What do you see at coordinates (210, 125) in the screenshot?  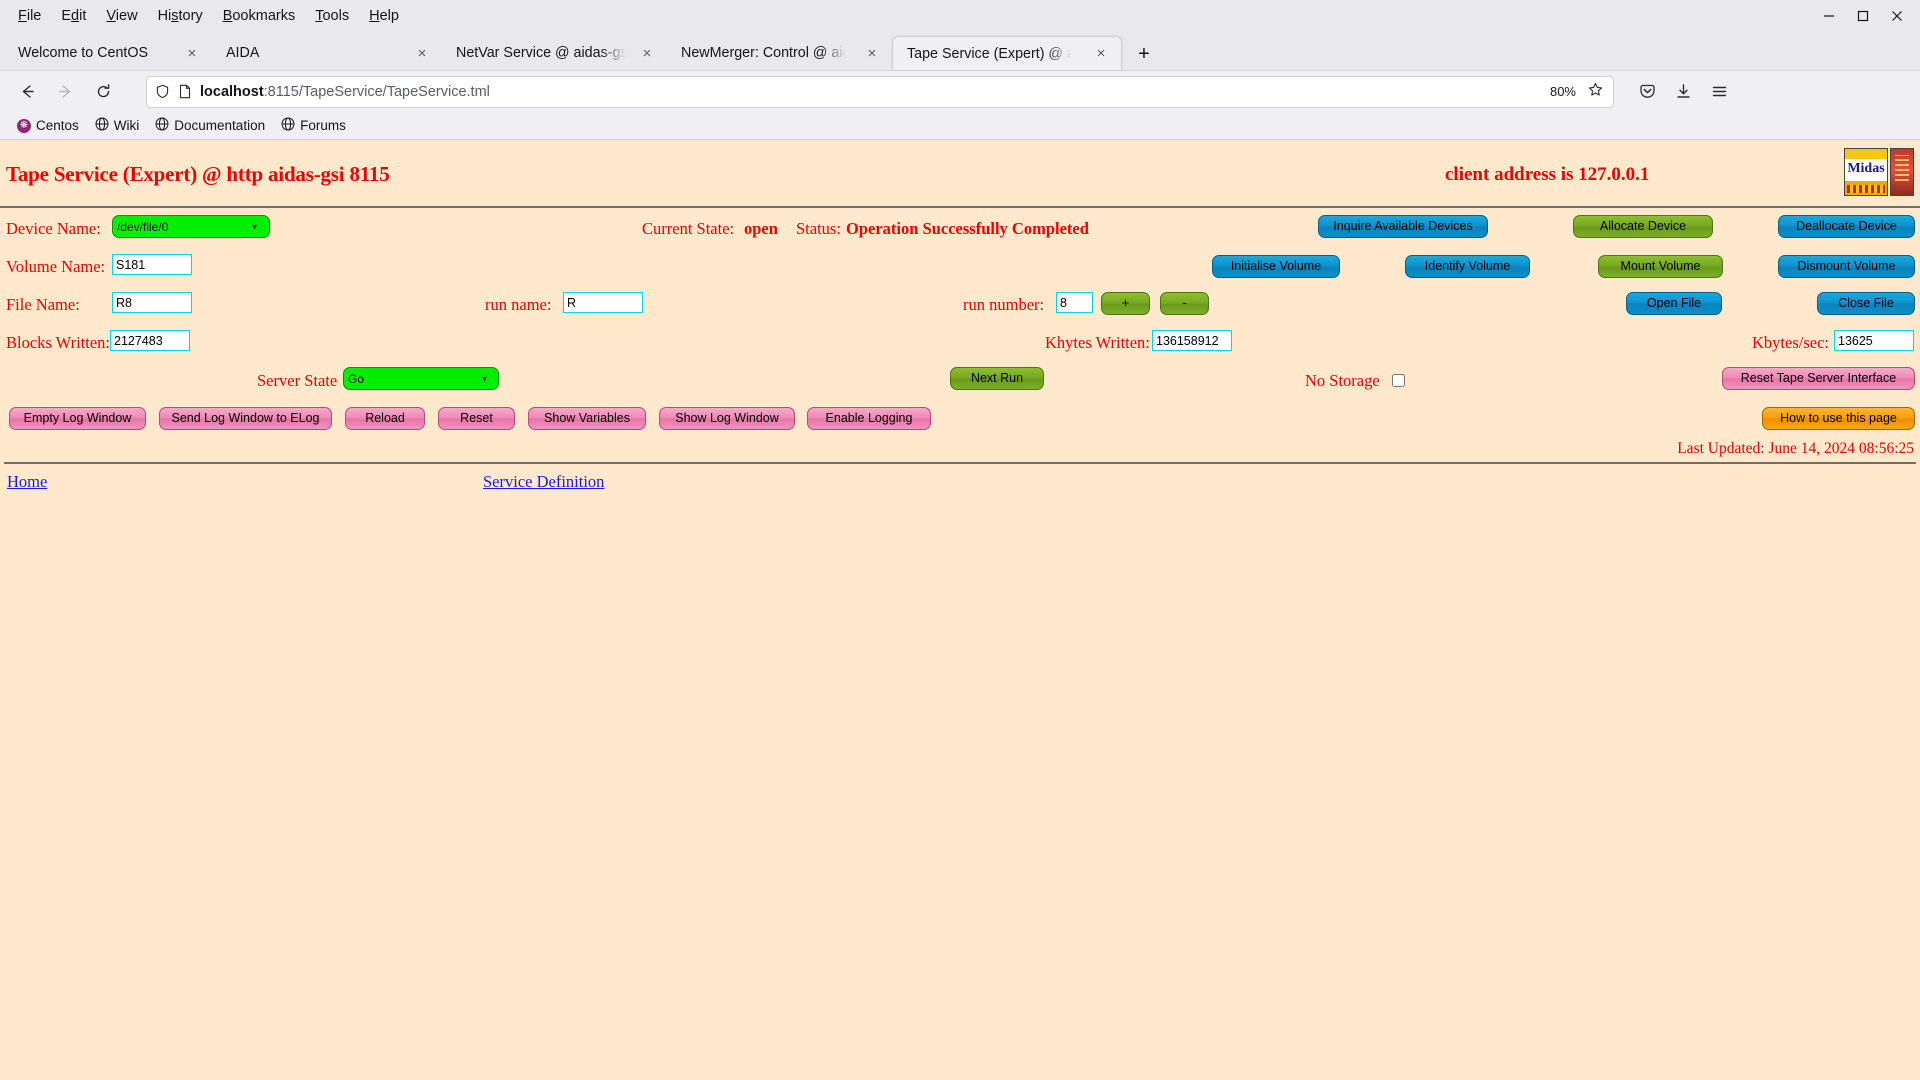 I see `bookmark-documentation: Documentation` at bounding box center [210, 125].